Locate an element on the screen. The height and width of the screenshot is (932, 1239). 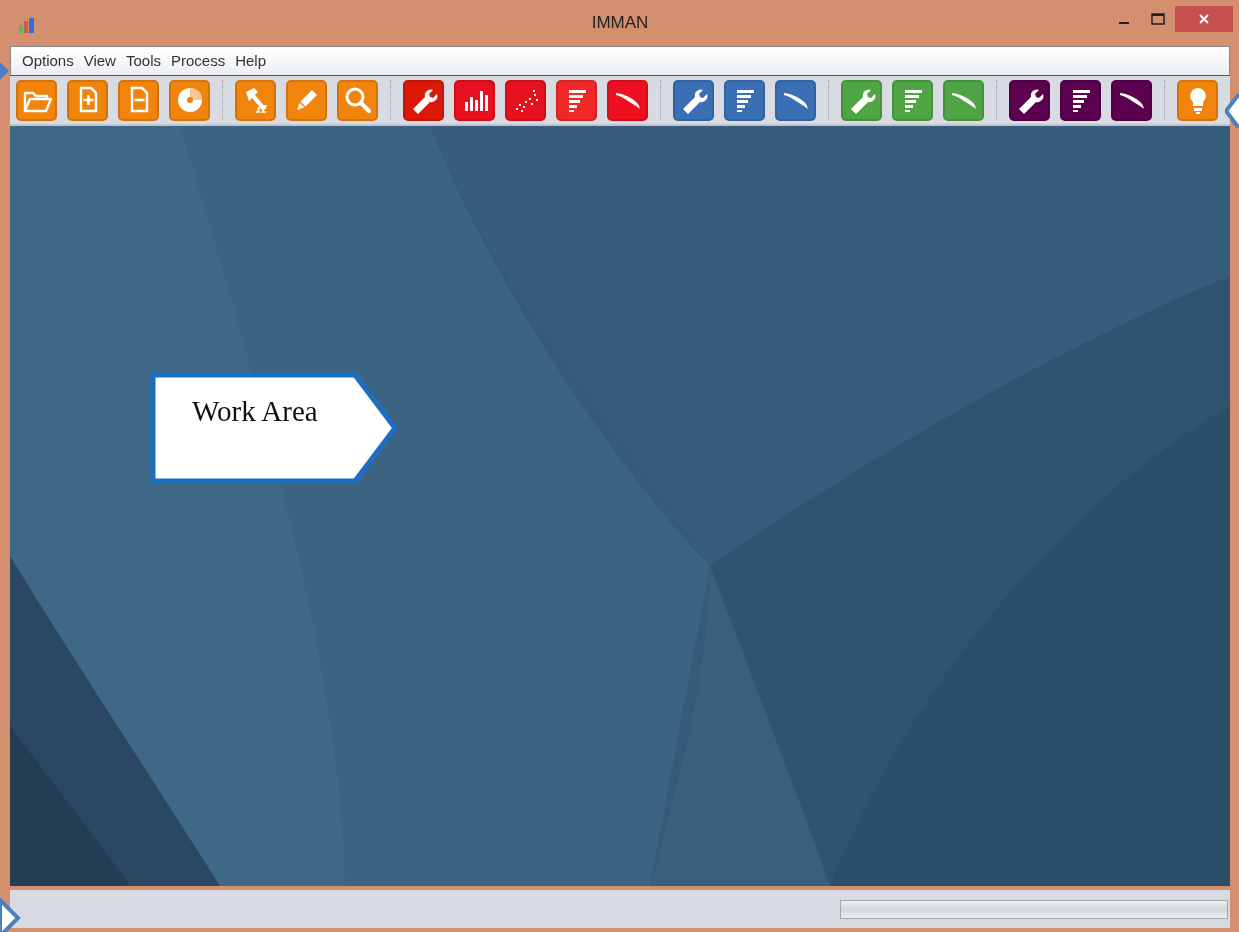
minimize-icon is located at coordinates (1124, 23).